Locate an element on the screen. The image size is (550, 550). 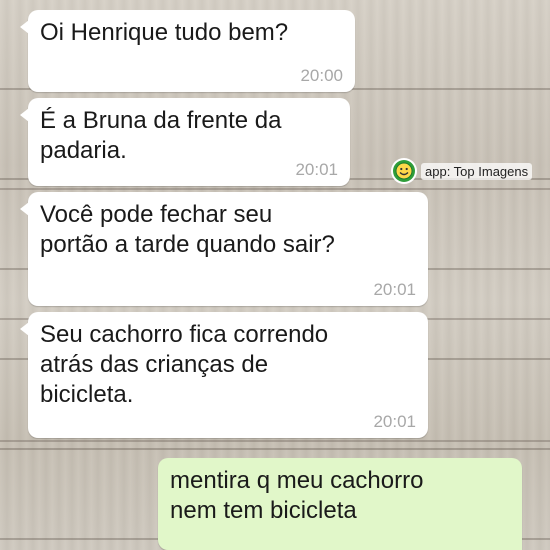
watermark: app: Top Imagens is located at coordinates (463, 171).